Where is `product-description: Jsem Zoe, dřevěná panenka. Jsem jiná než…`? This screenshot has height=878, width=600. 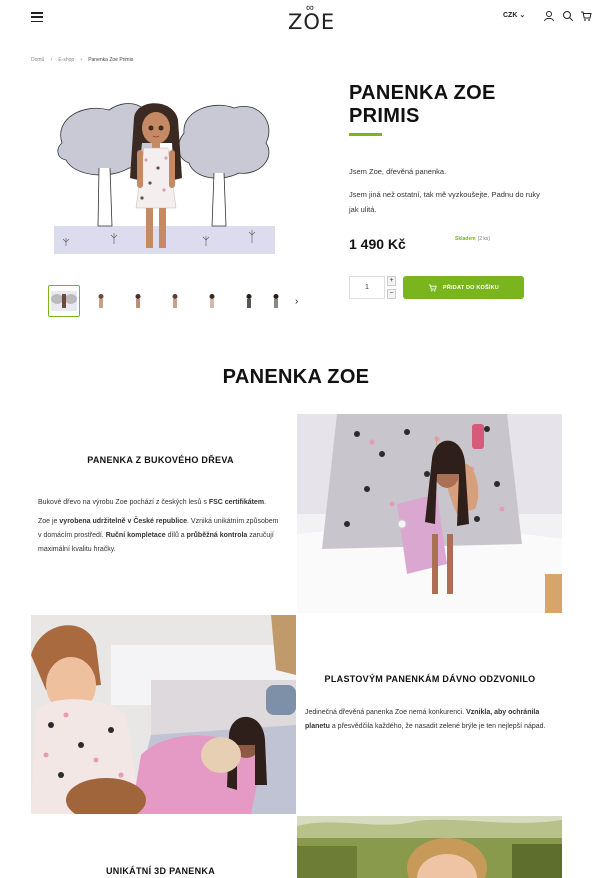 product-description: Jsem Zoe, dřevěná panenka. Jsem jiná než… is located at coordinates (449, 194).